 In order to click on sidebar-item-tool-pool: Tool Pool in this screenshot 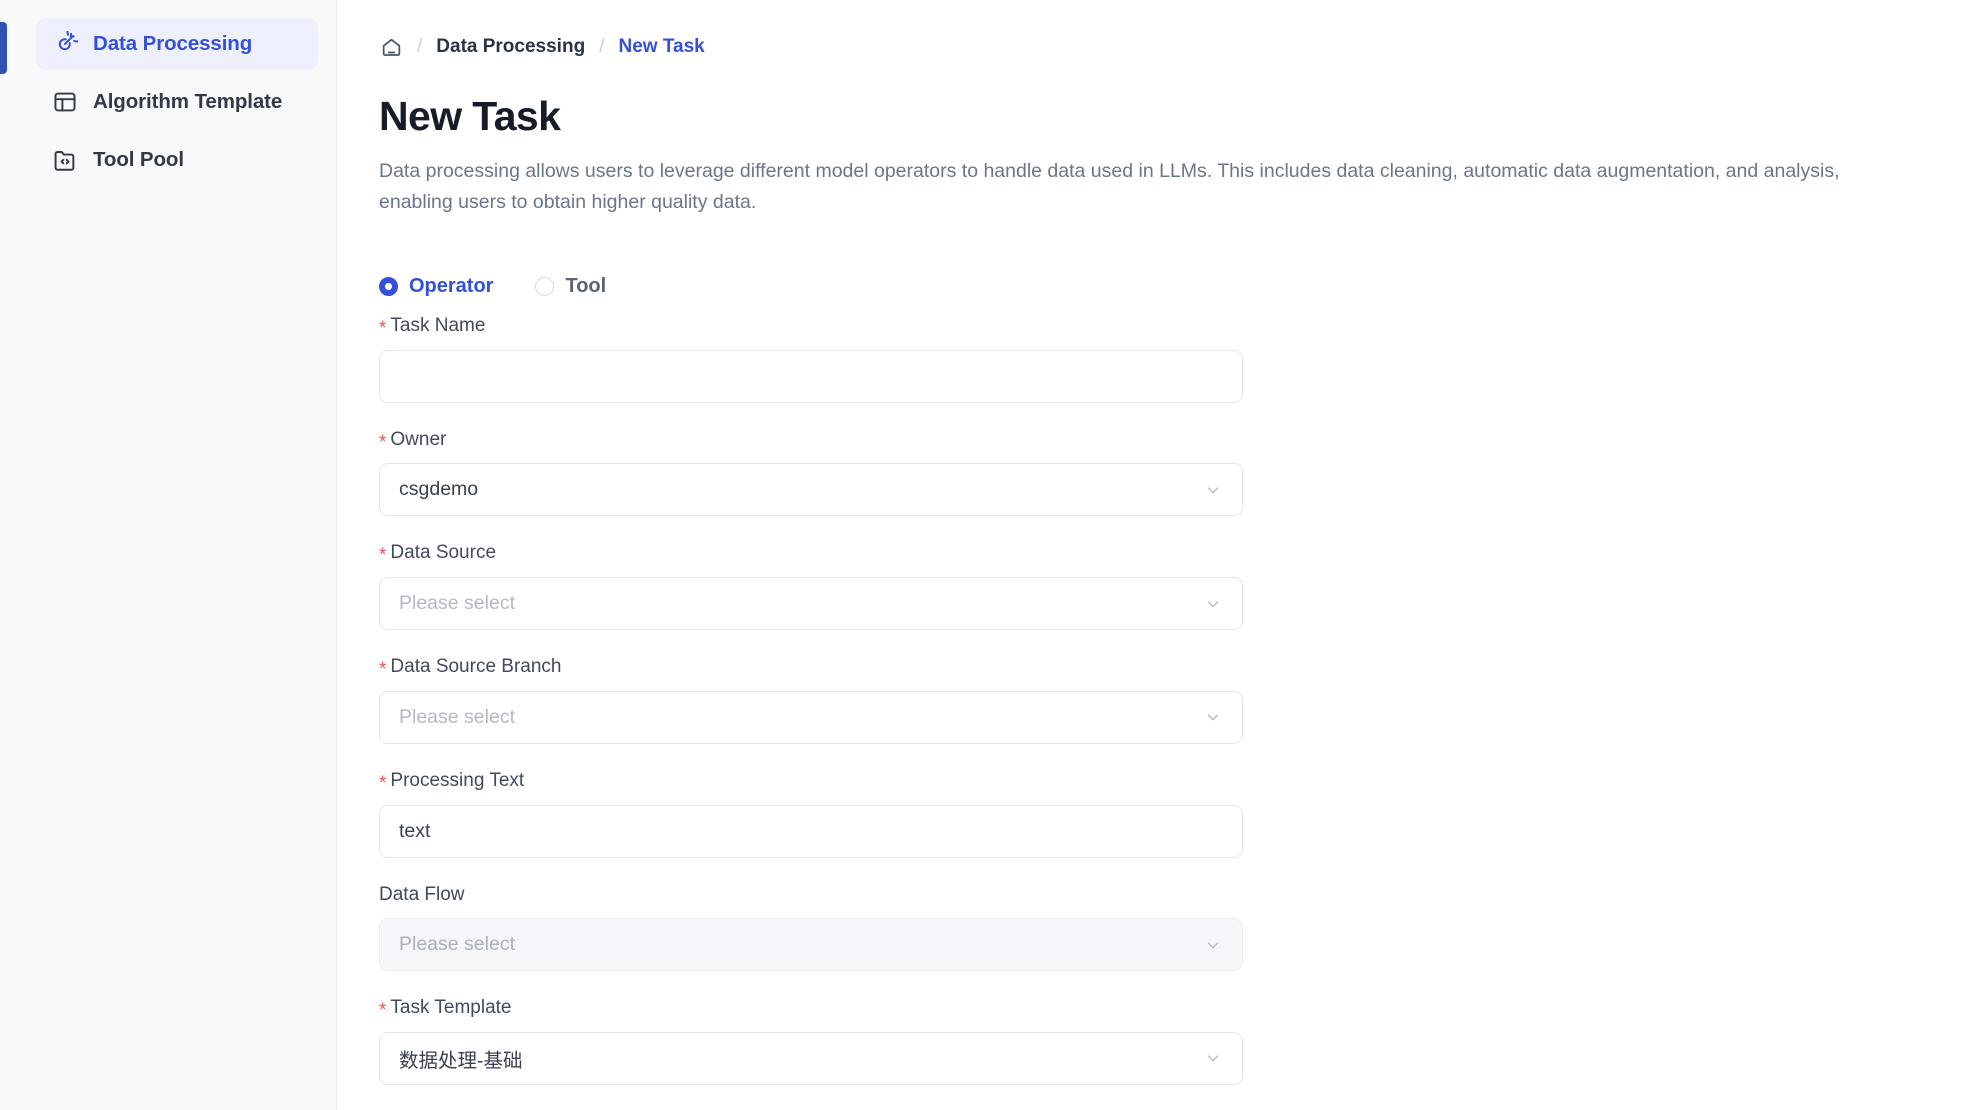, I will do `click(177, 160)`.